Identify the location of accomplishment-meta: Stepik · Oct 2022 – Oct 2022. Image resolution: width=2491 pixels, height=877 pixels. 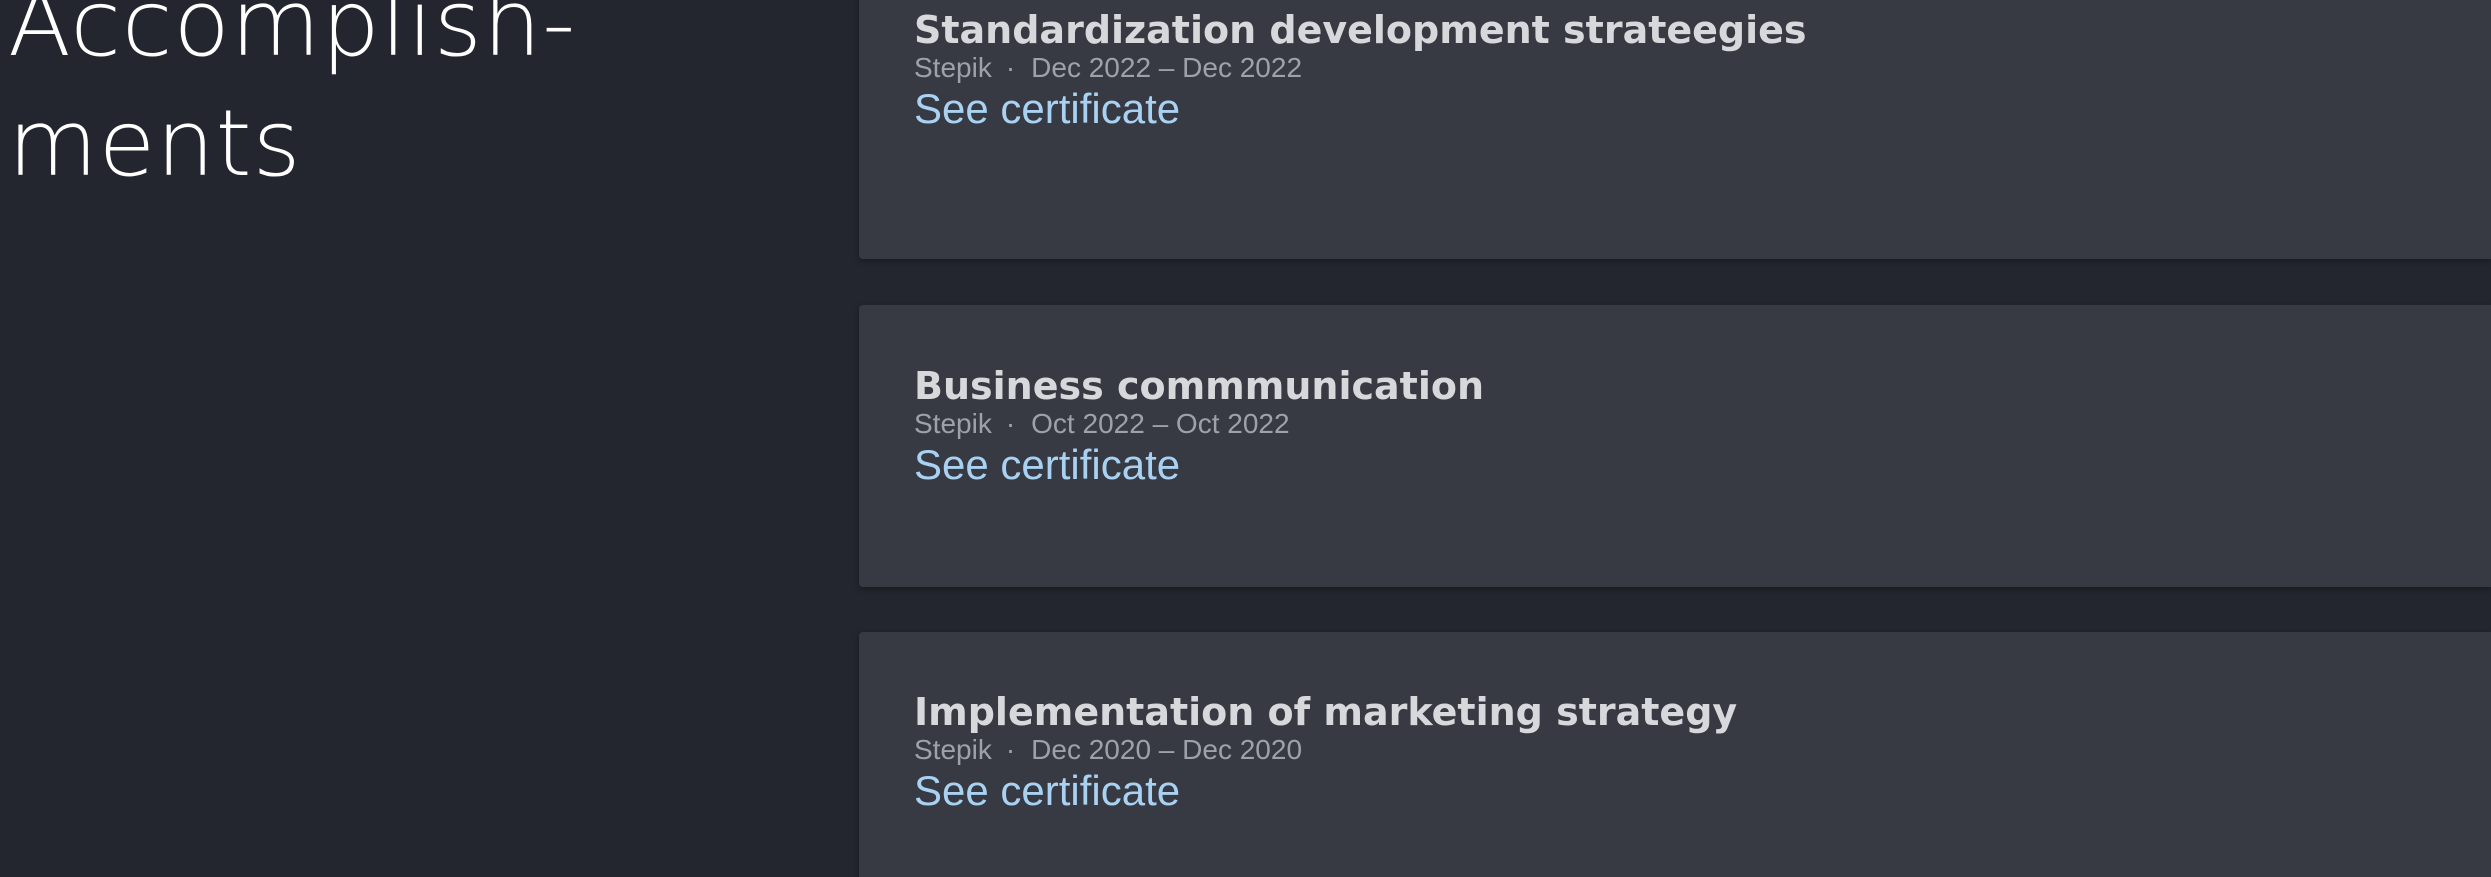
(1102, 424).